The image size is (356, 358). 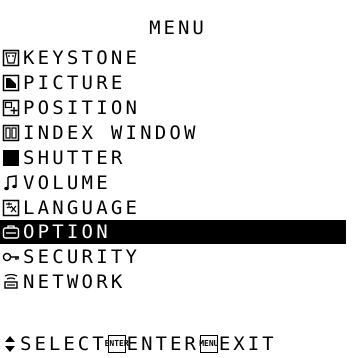 What do you see at coordinates (247, 344) in the screenshot?
I see `exit-label: EXIT` at bounding box center [247, 344].